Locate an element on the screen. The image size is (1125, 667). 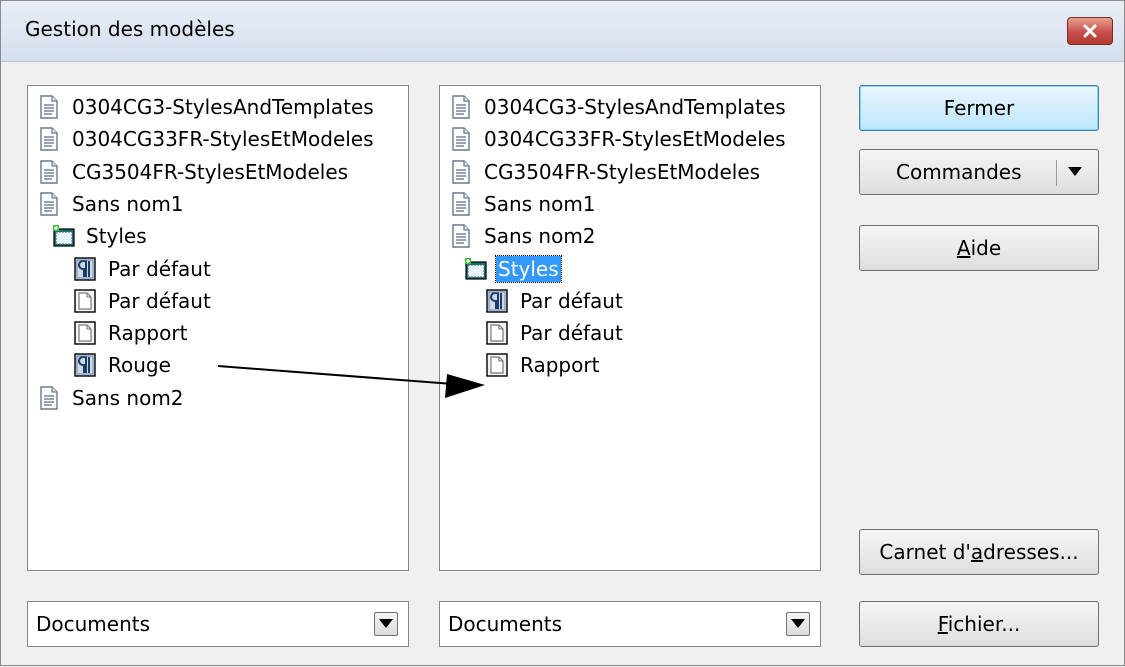
tree-item: Rouge is located at coordinates (123, 365).